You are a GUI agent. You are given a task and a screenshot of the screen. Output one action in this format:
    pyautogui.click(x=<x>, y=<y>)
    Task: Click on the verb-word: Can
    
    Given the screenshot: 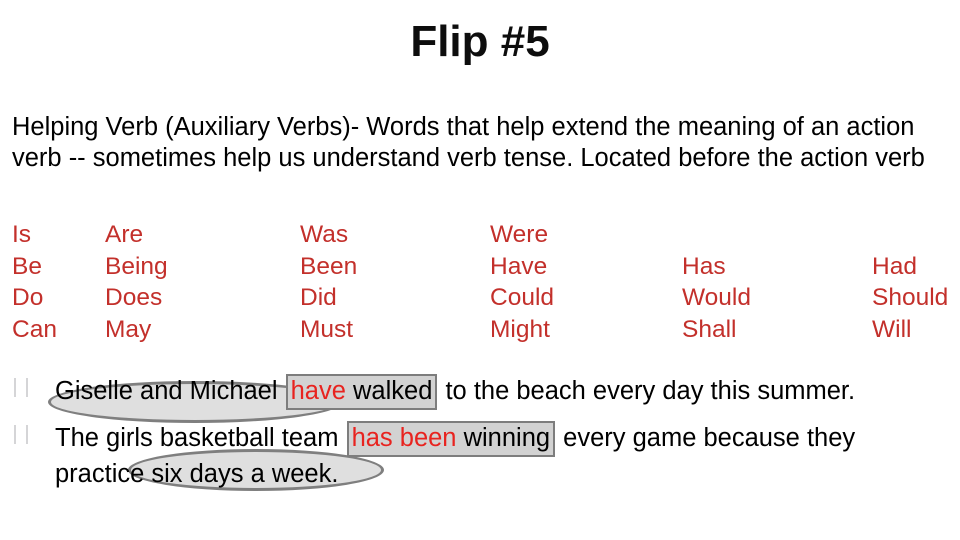 What is the action you would take?
    pyautogui.click(x=34, y=329)
    